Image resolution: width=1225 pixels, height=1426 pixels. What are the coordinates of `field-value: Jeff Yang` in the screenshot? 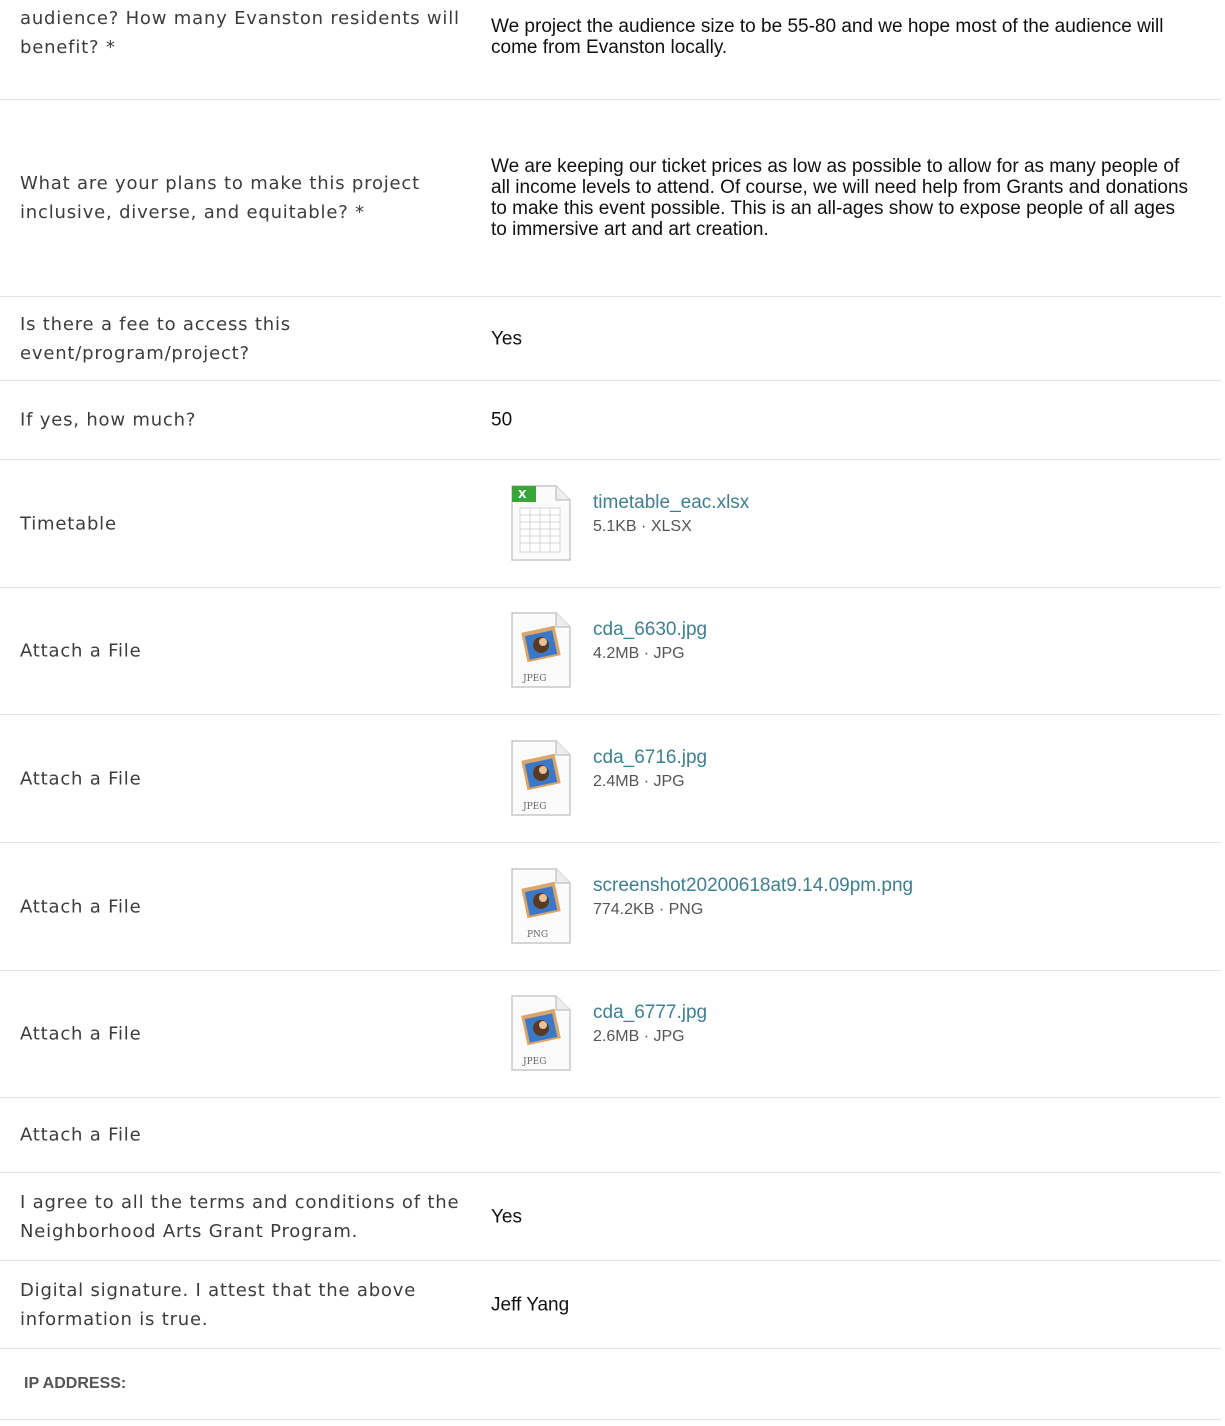 It's located at (530, 1304).